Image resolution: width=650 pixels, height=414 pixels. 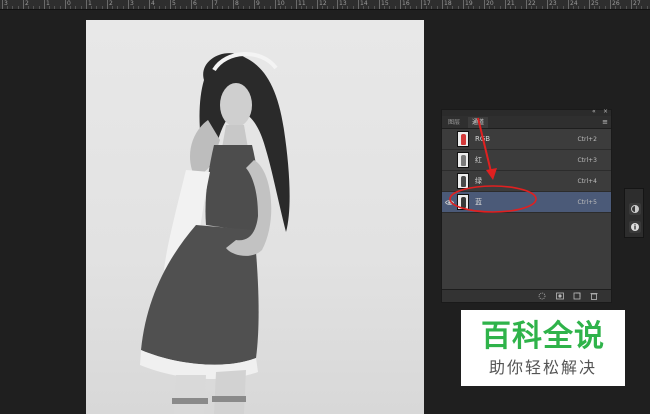 I want to click on channel-row-blue: 蓝 Ctrl+5, so click(x=526, y=202).